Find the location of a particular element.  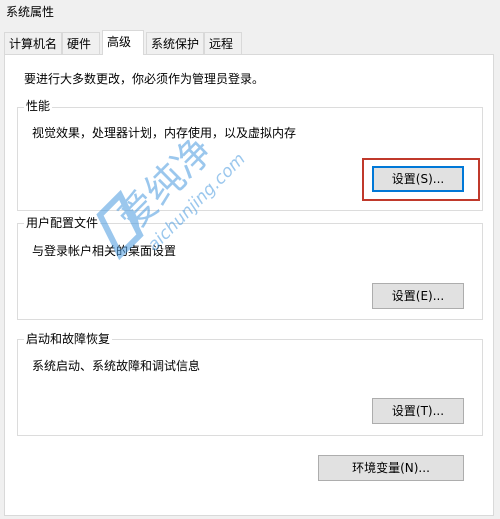

startup-recovery-group-title: 启动和故障恢复 is located at coordinates (68, 339).